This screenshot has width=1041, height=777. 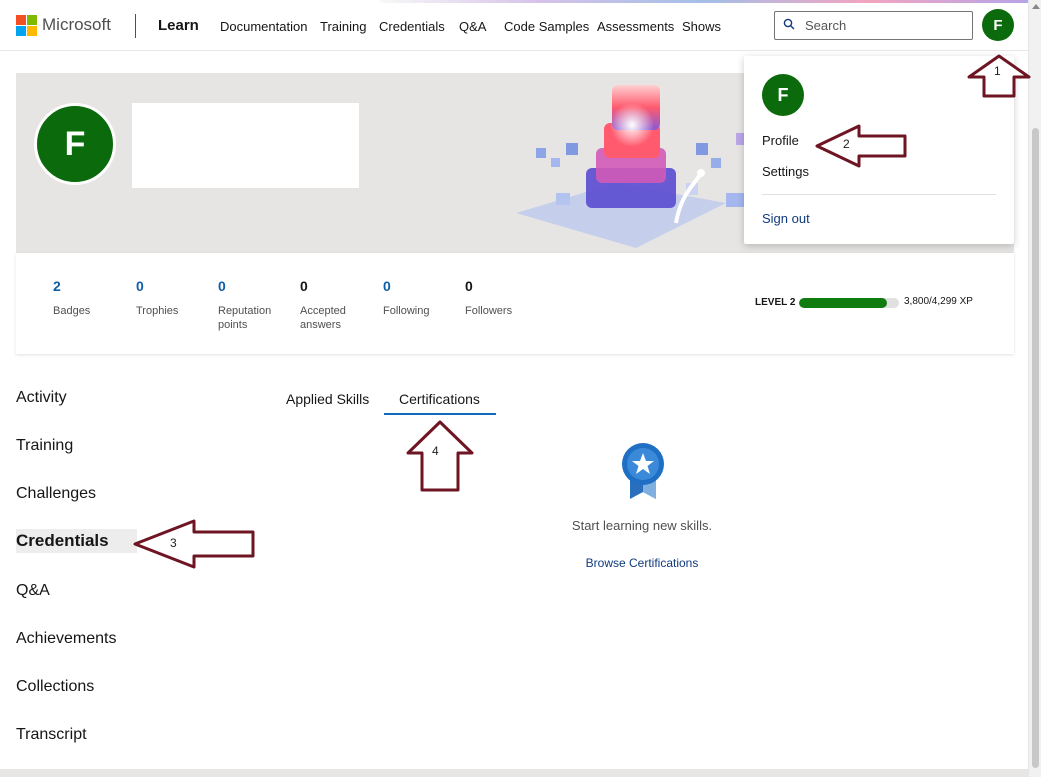 I want to click on sidebar-item-collections: Collections, so click(x=55, y=687).